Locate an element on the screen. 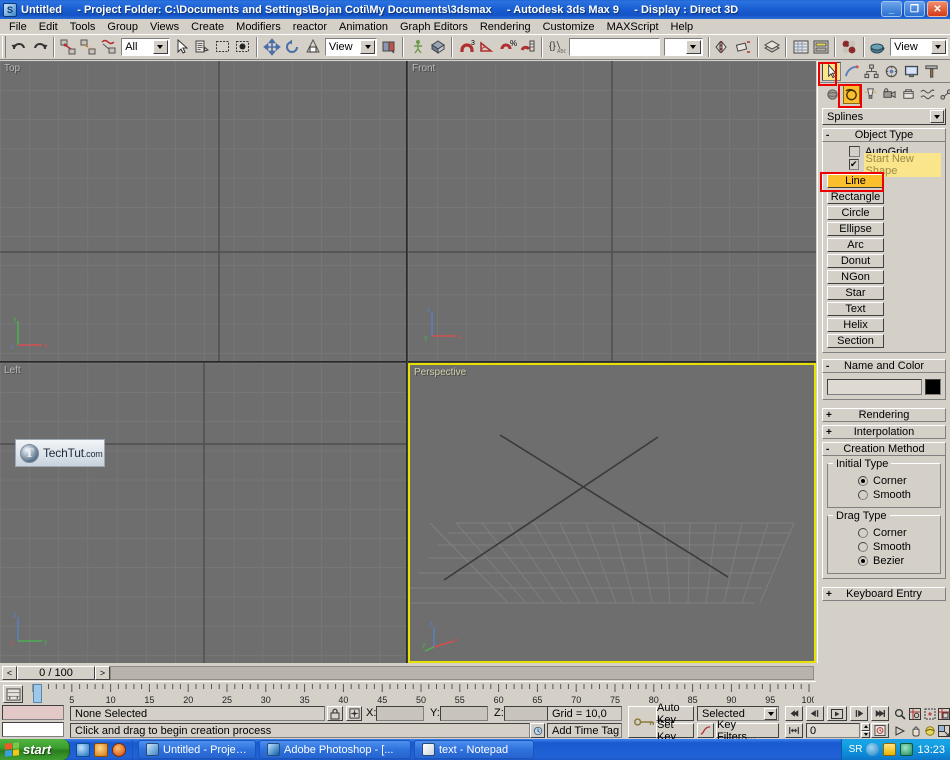 The image size is (950, 760). object-type-rectangle-button: Rectangle is located at coordinates (855, 197).